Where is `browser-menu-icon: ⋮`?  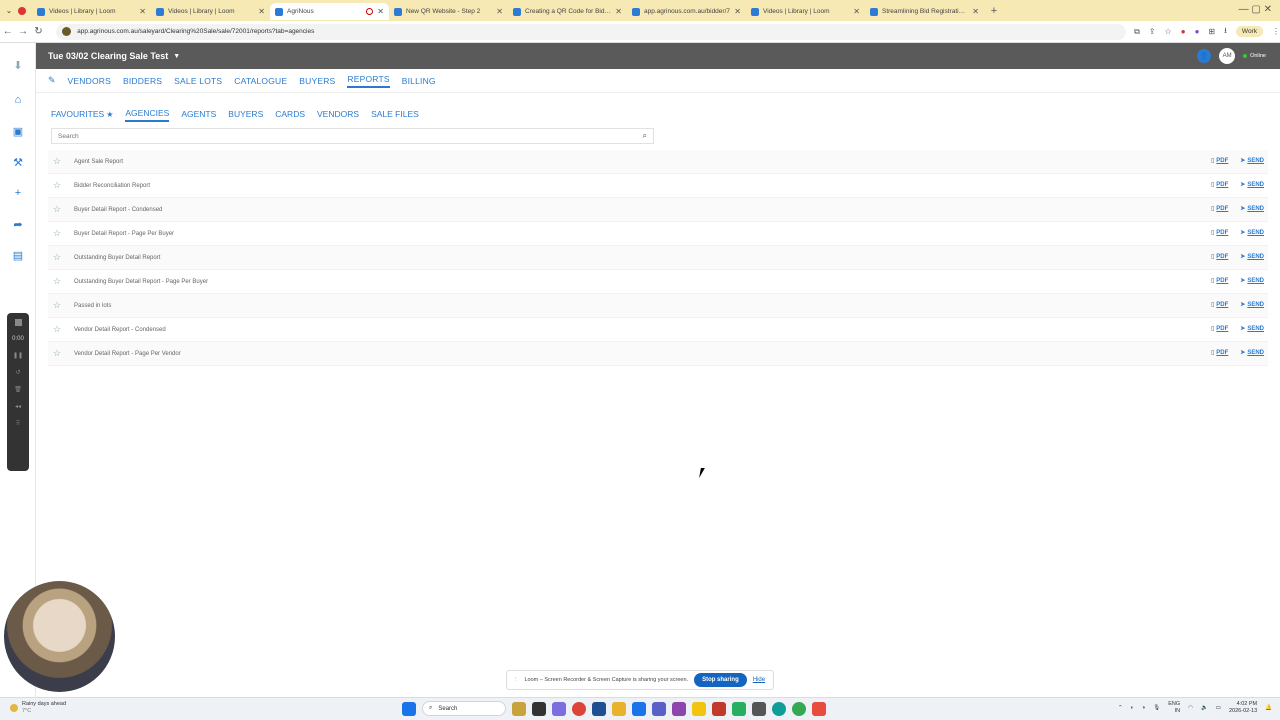
browser-menu-icon: ⋮ is located at coordinates (1276, 31).